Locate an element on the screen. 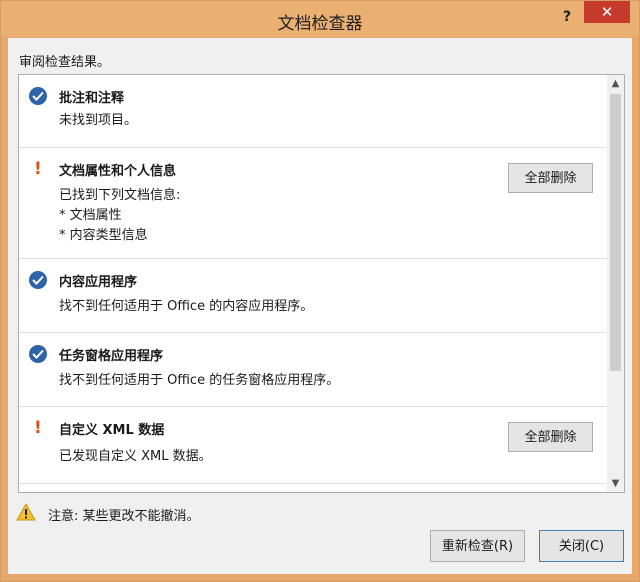 This screenshot has width=640, height=582. results-header: 审阅检查结果。 is located at coordinates (65, 62).